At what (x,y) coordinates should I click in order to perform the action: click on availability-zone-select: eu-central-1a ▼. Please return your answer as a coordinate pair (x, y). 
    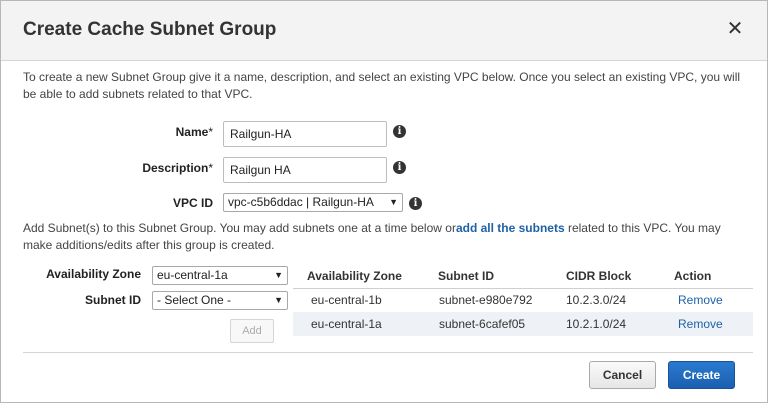
    Looking at the image, I should click on (220, 275).